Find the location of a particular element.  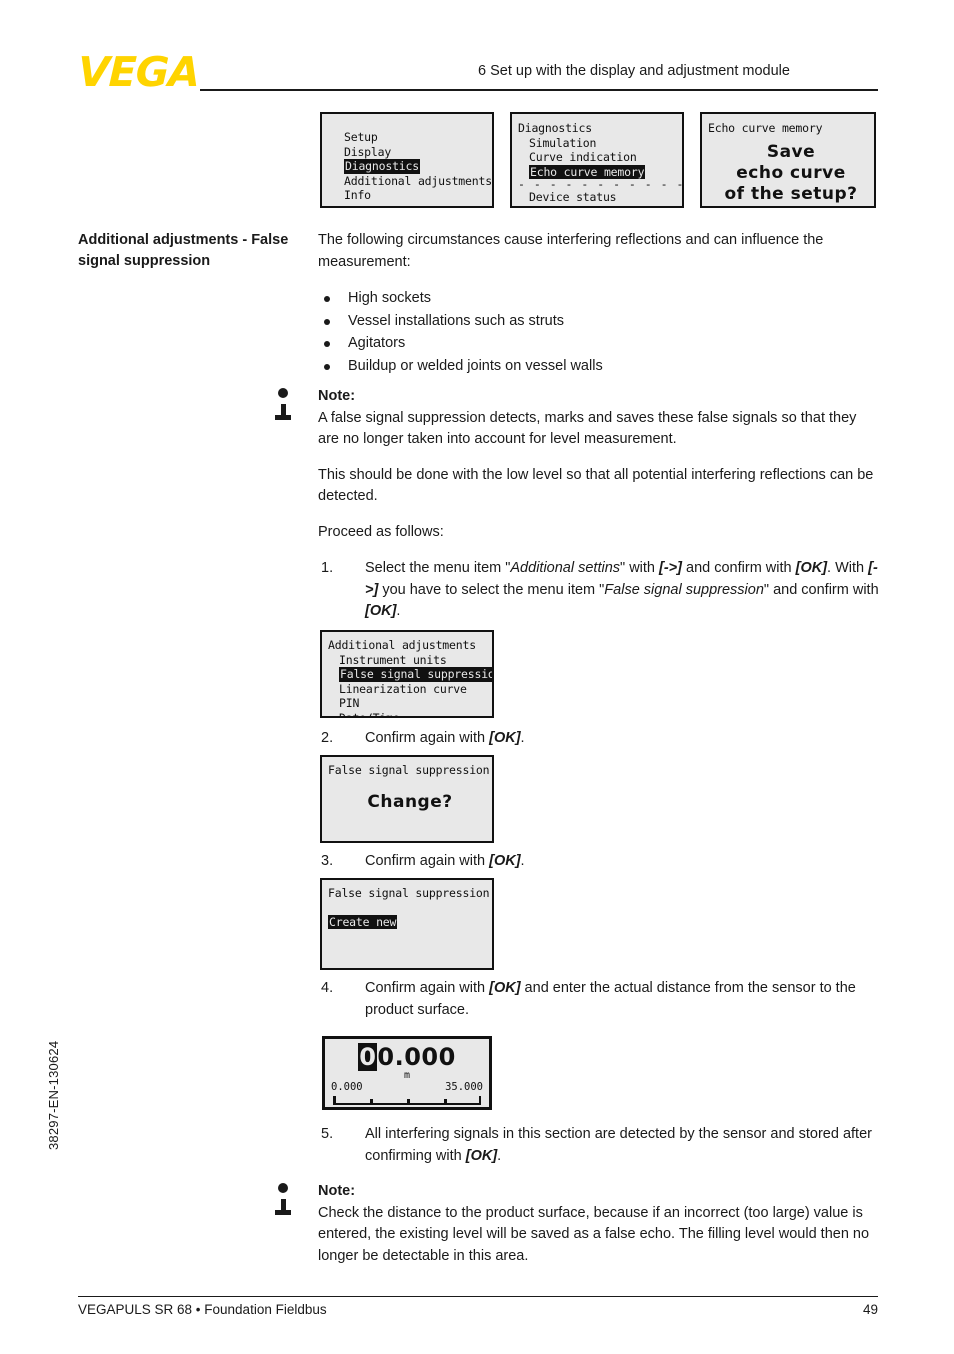

footer-product-name: VEGAPULS SR 68 • Foundation Fieldbus is located at coordinates (202, 1309).